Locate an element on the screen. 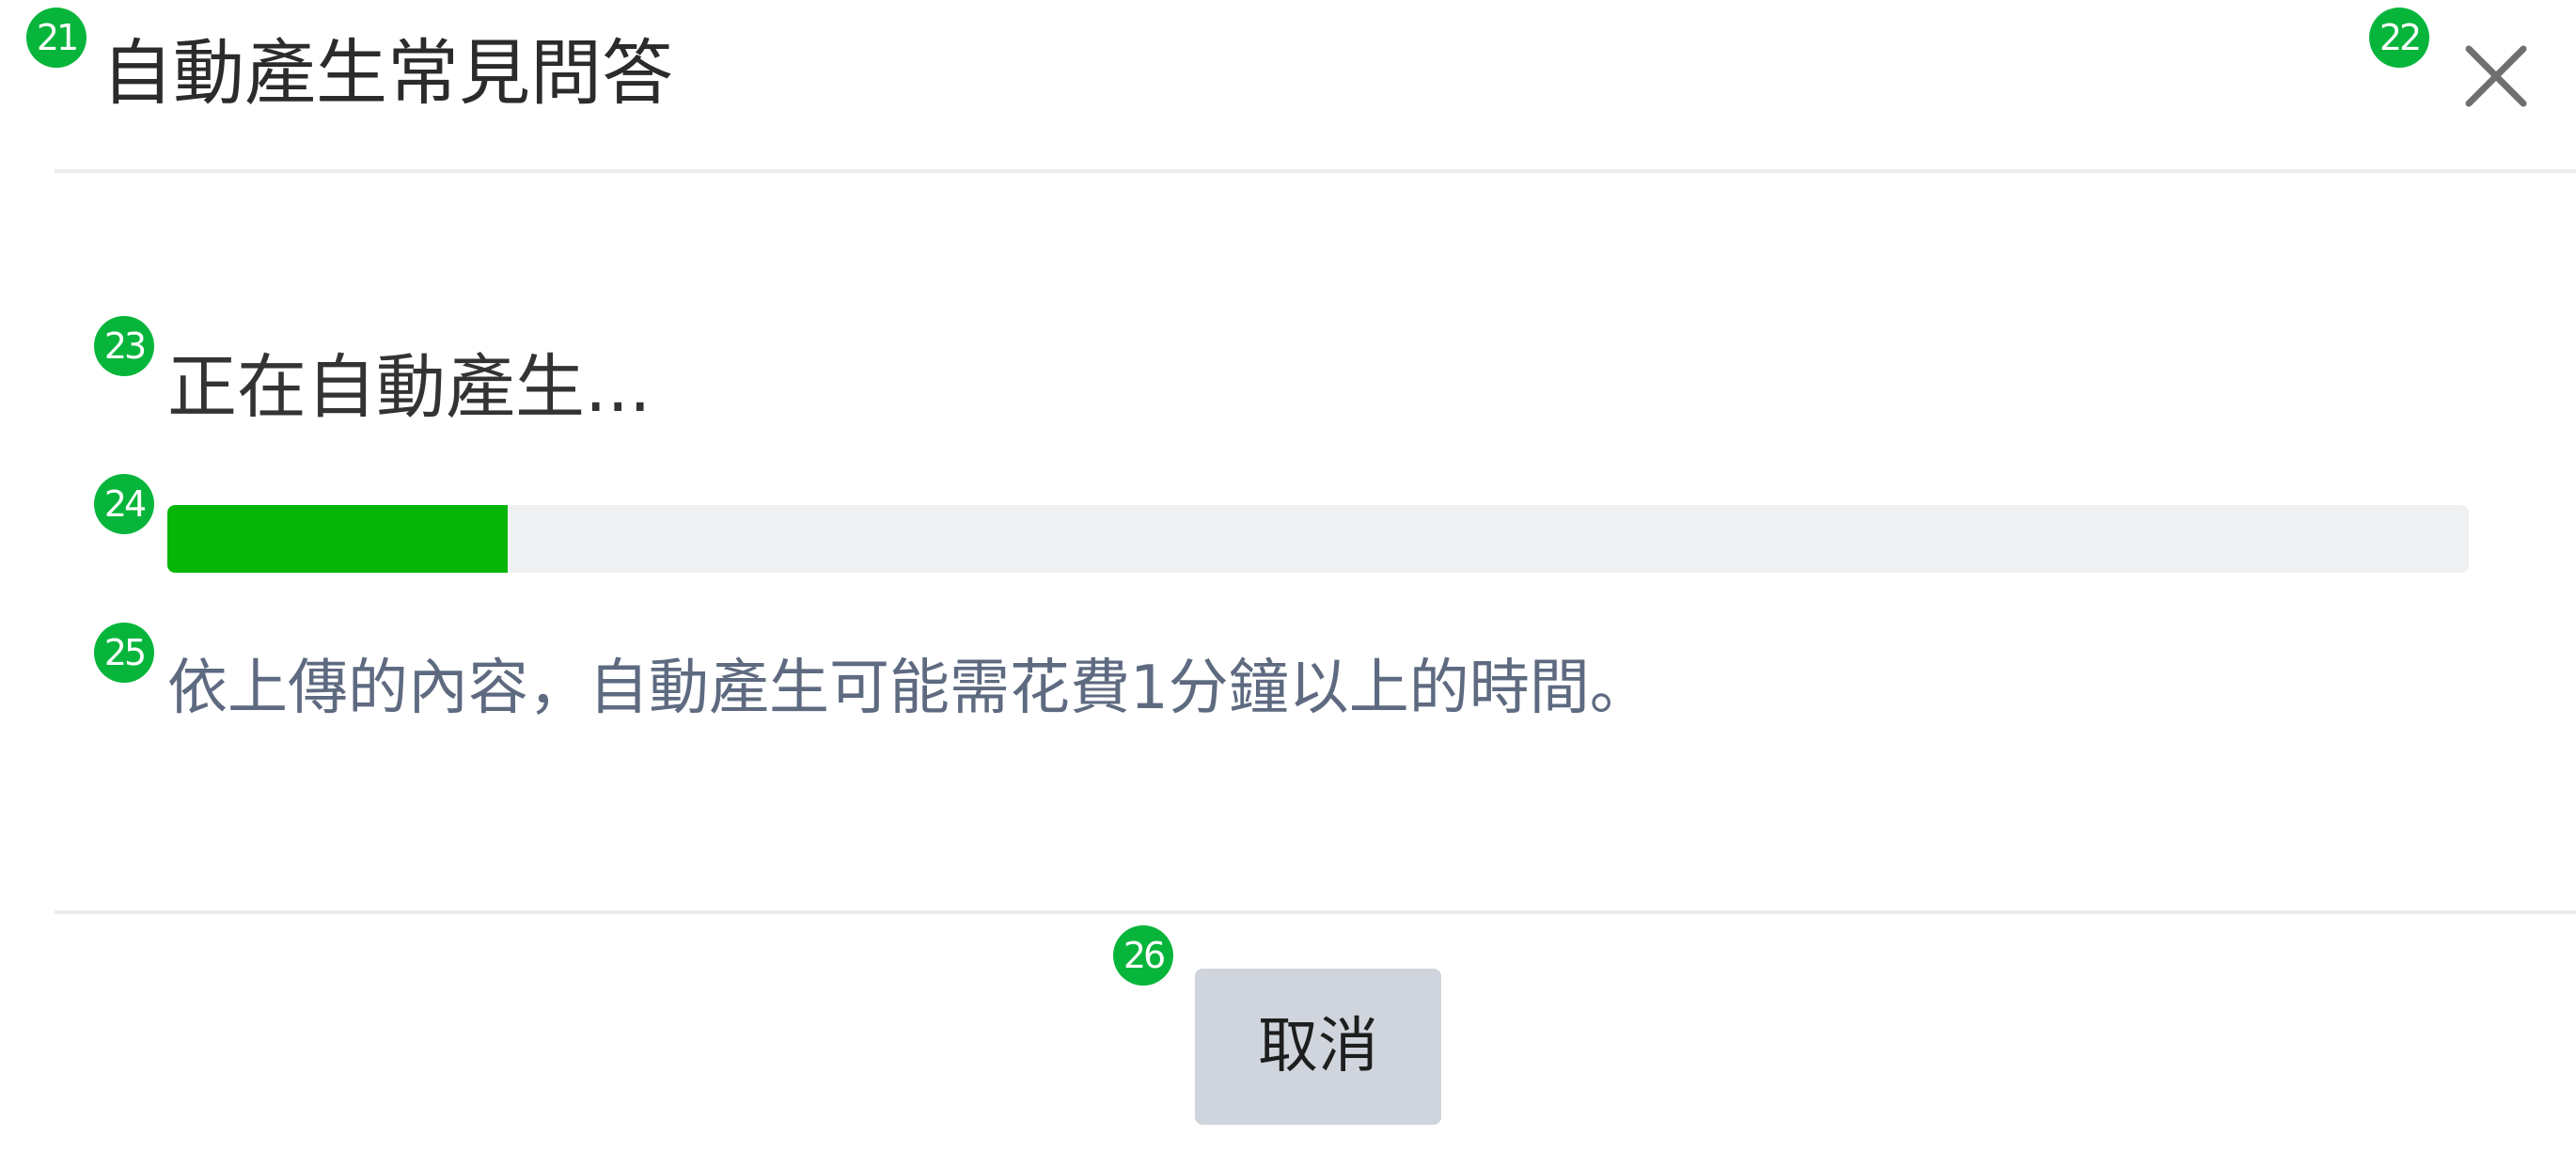 This screenshot has width=2576, height=1168. marker-badge-close: 22 is located at coordinates (2399, 38).